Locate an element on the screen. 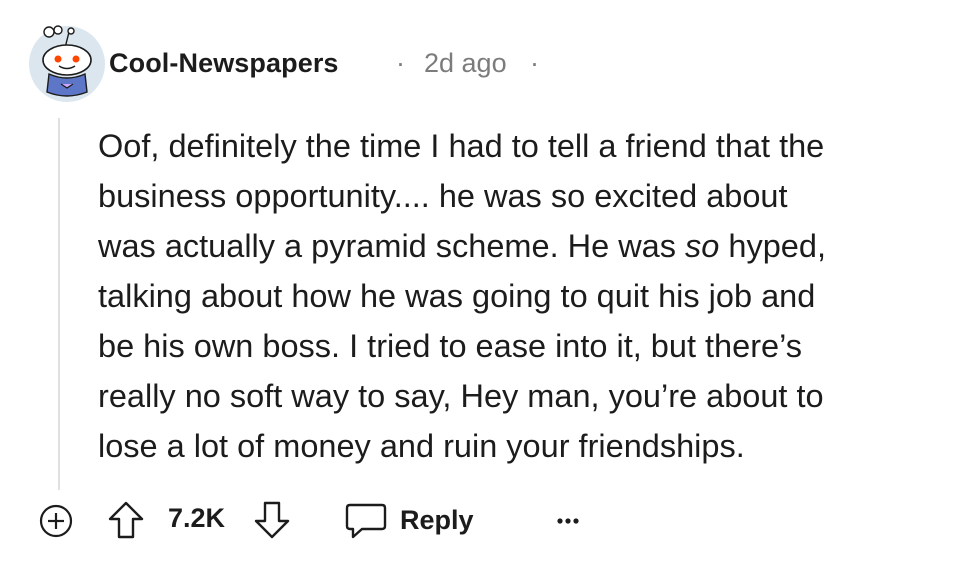 Image resolution: width=968 pixels, height=570 pixels. more-options-button is located at coordinates (570, 521).